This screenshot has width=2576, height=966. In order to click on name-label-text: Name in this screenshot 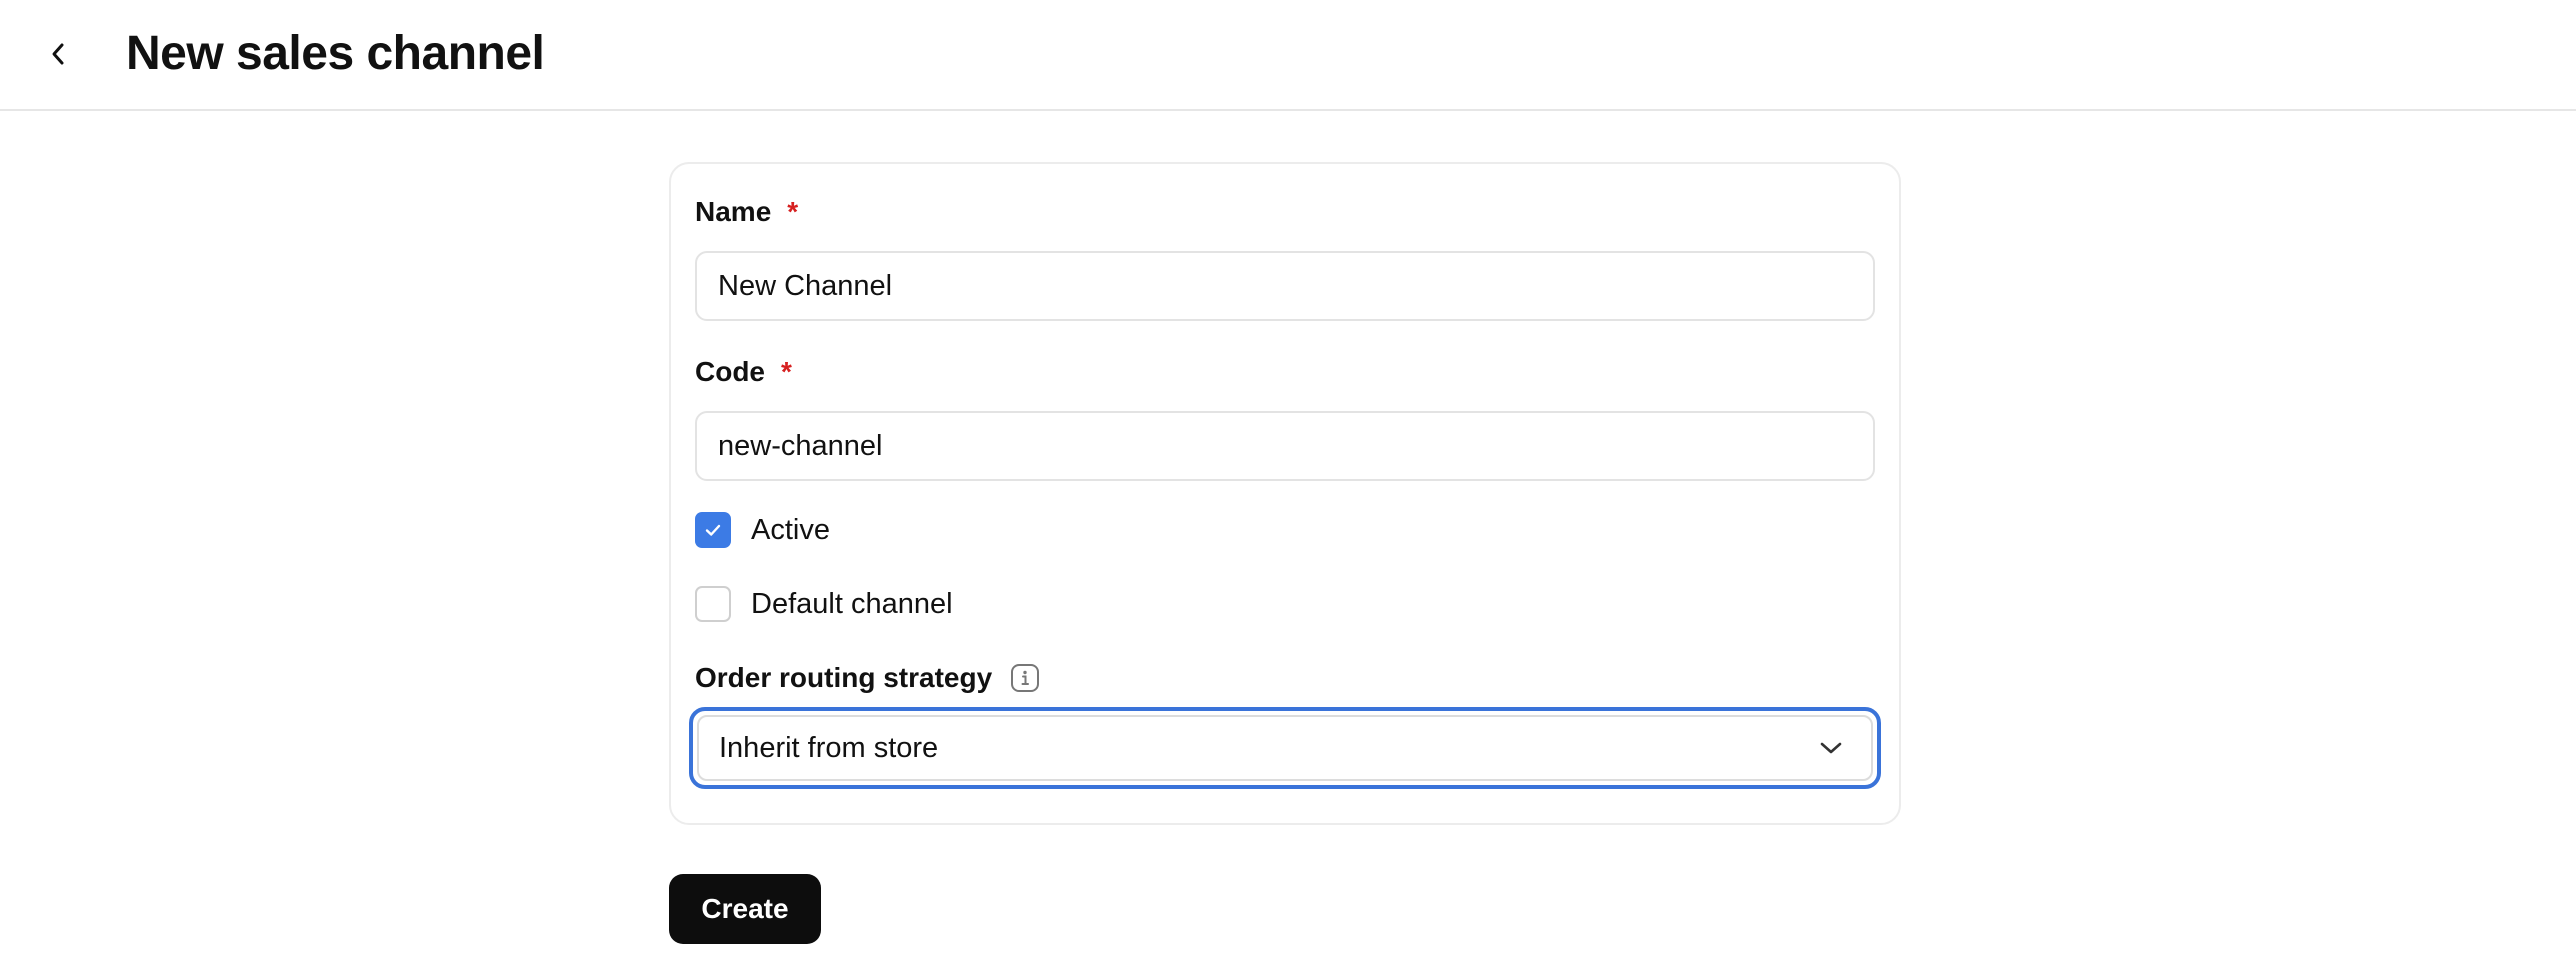, I will do `click(733, 211)`.